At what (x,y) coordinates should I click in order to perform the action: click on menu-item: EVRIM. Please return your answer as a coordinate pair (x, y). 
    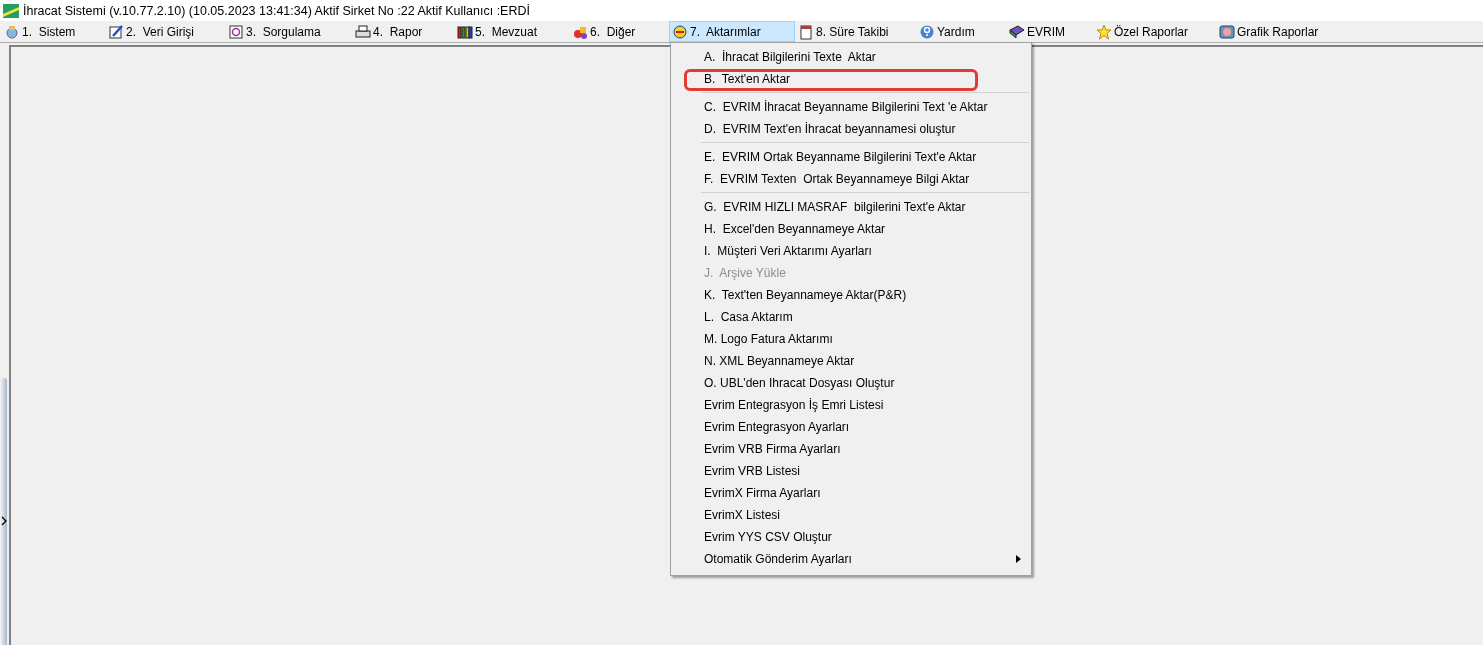
    Looking at the image, I should click on (1049, 31).